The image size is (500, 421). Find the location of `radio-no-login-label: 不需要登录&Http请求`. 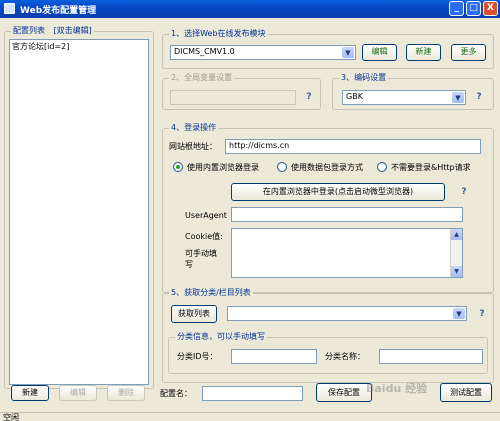

radio-no-login-label: 不需要登录&Http请求 is located at coordinates (431, 168).